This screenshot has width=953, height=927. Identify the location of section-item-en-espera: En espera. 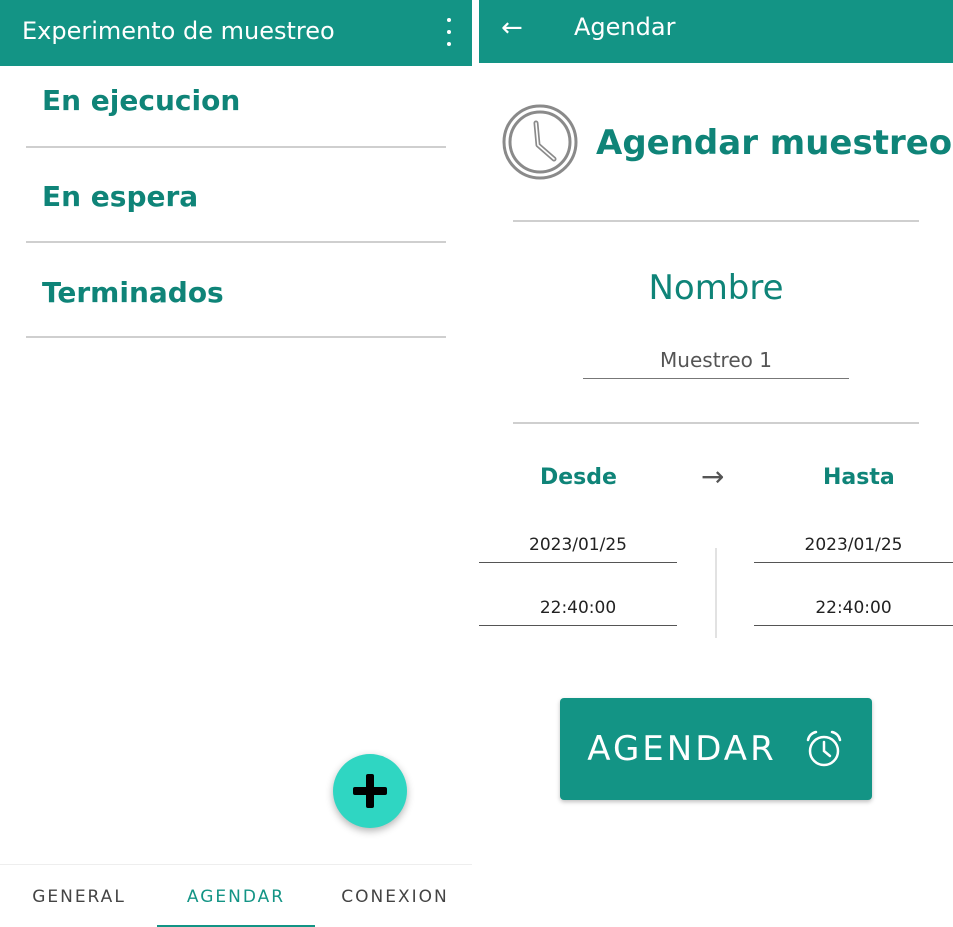
(236, 195).